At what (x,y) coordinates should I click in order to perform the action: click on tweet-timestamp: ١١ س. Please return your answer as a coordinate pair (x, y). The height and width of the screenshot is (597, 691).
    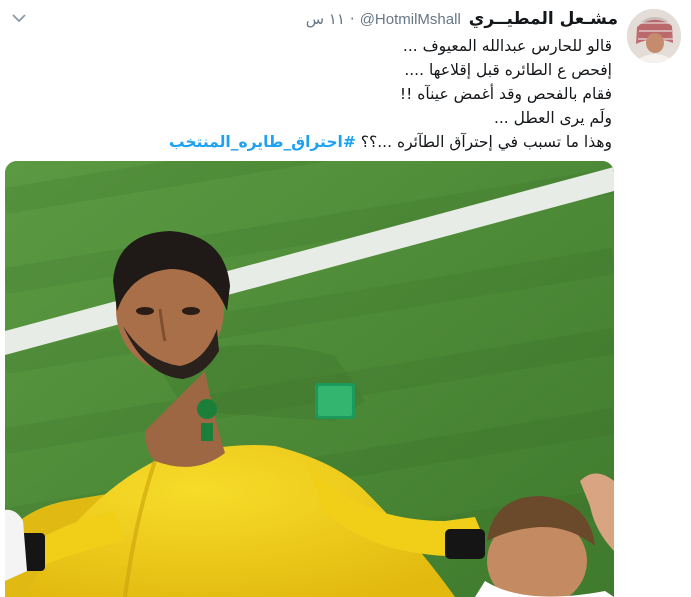
    Looking at the image, I should click on (325, 19).